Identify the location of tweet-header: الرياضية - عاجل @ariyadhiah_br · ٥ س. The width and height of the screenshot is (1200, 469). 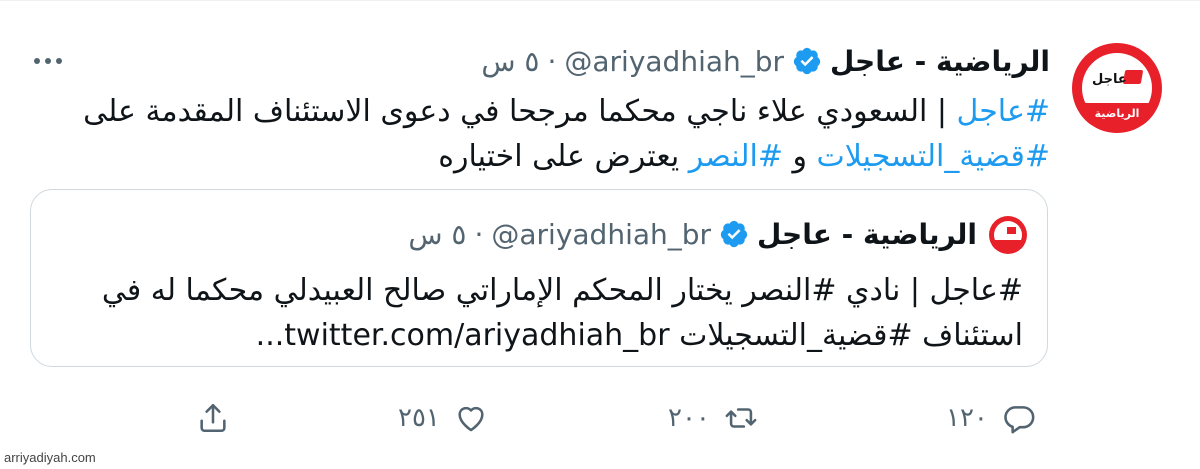
(765, 61).